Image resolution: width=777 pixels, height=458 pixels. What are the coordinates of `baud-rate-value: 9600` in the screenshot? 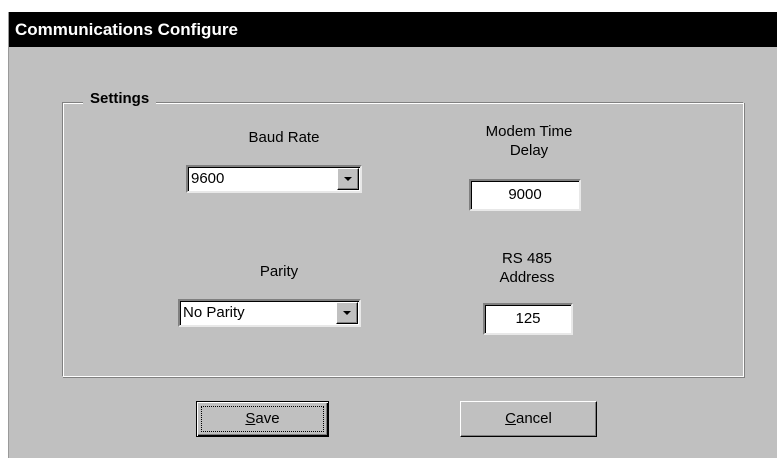 It's located at (208, 178).